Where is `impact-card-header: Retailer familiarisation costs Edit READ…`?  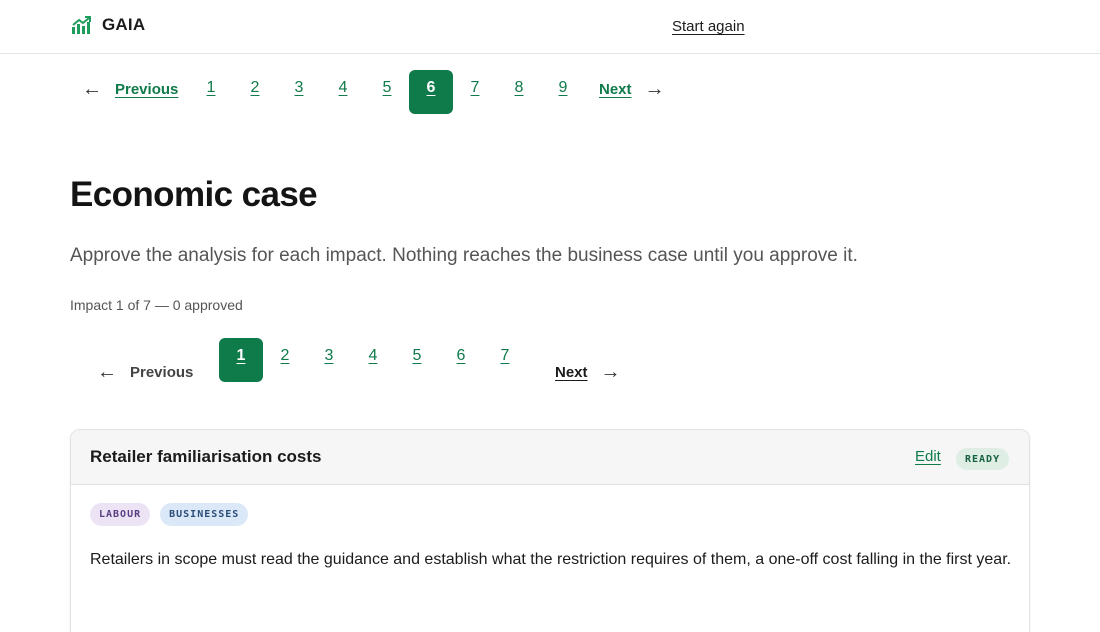
impact-card-header: Retailer familiarisation costs Edit READ… is located at coordinates (550, 457).